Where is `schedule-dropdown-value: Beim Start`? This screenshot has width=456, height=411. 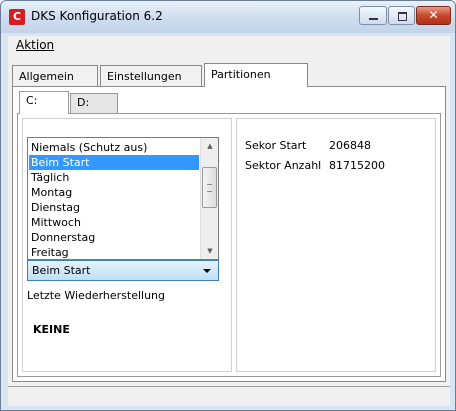
schedule-dropdown-value: Beim Start is located at coordinates (61, 270).